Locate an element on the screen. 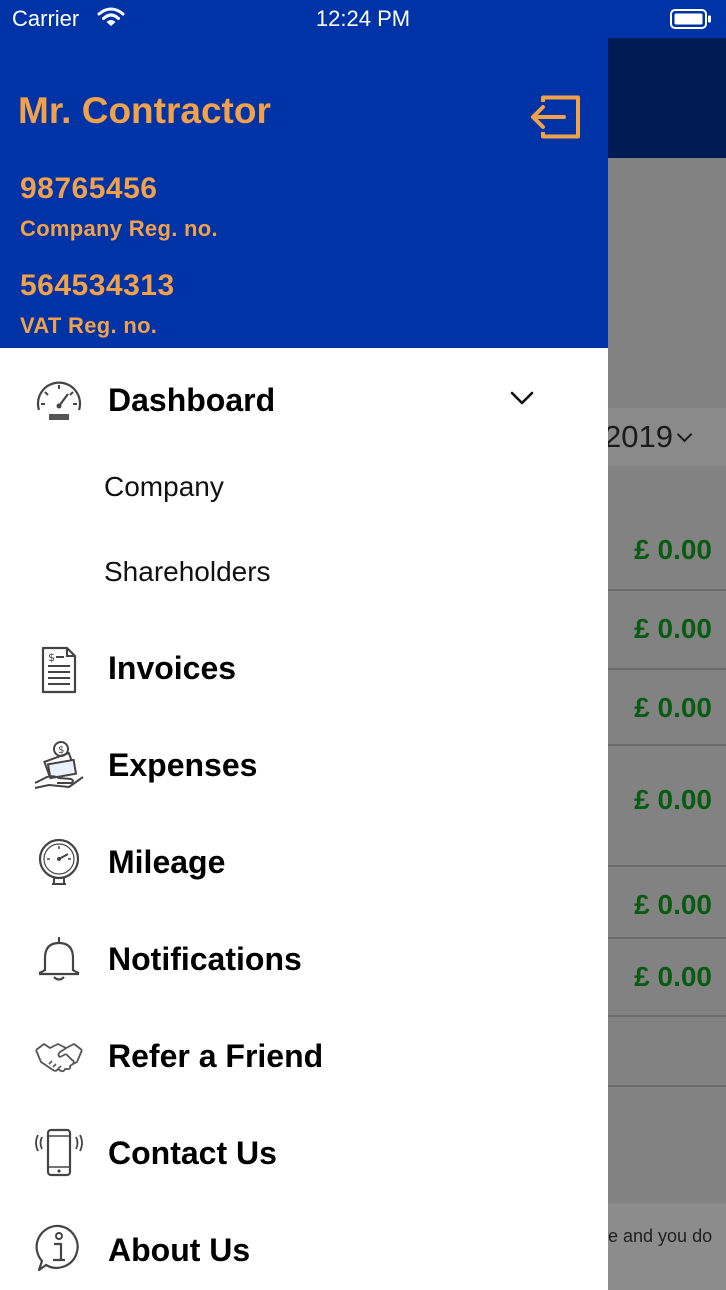  menu-label: Dashboard is located at coordinates (192, 400).